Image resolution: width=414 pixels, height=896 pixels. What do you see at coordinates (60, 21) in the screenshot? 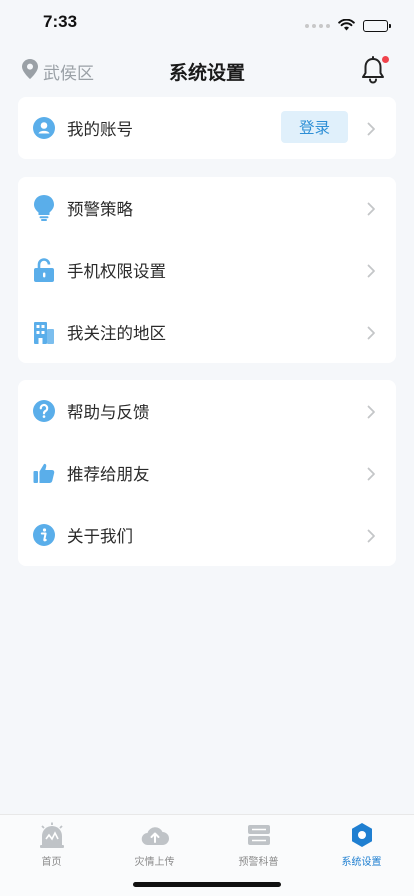
I see `status-time: 7:33` at bounding box center [60, 21].